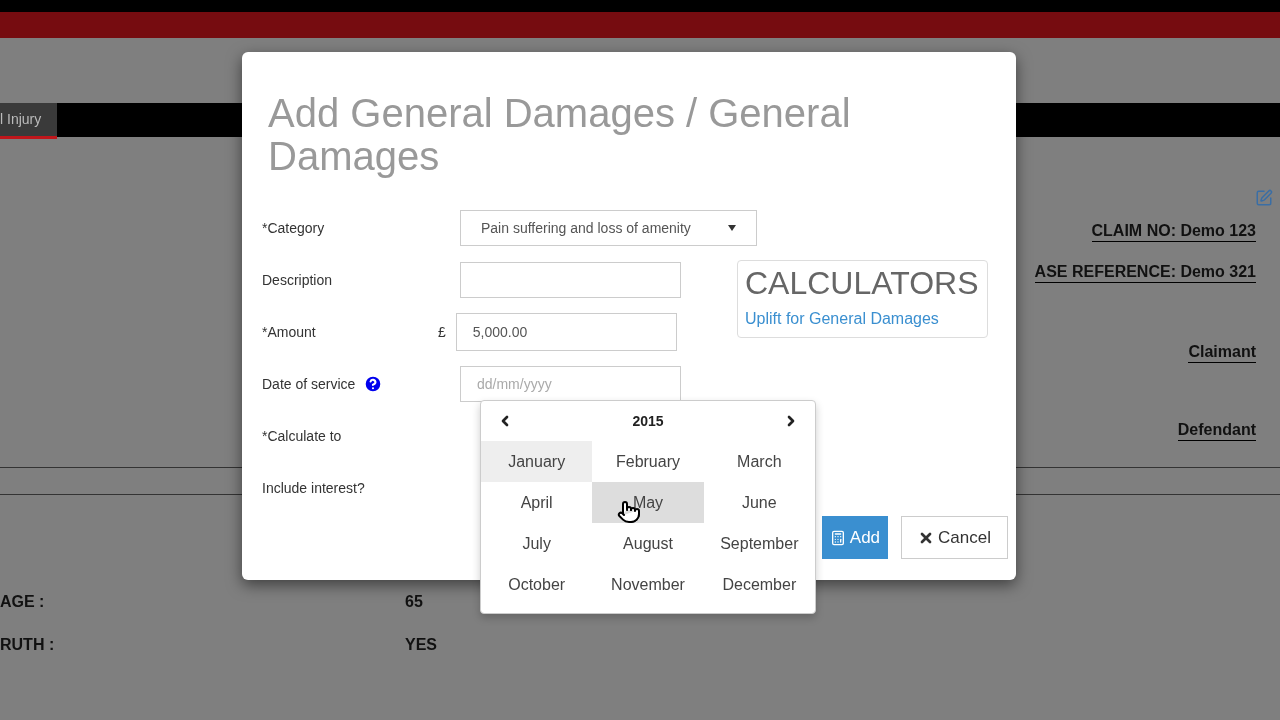 This screenshot has height=720, width=1280. I want to click on description-field, so click(570, 280).